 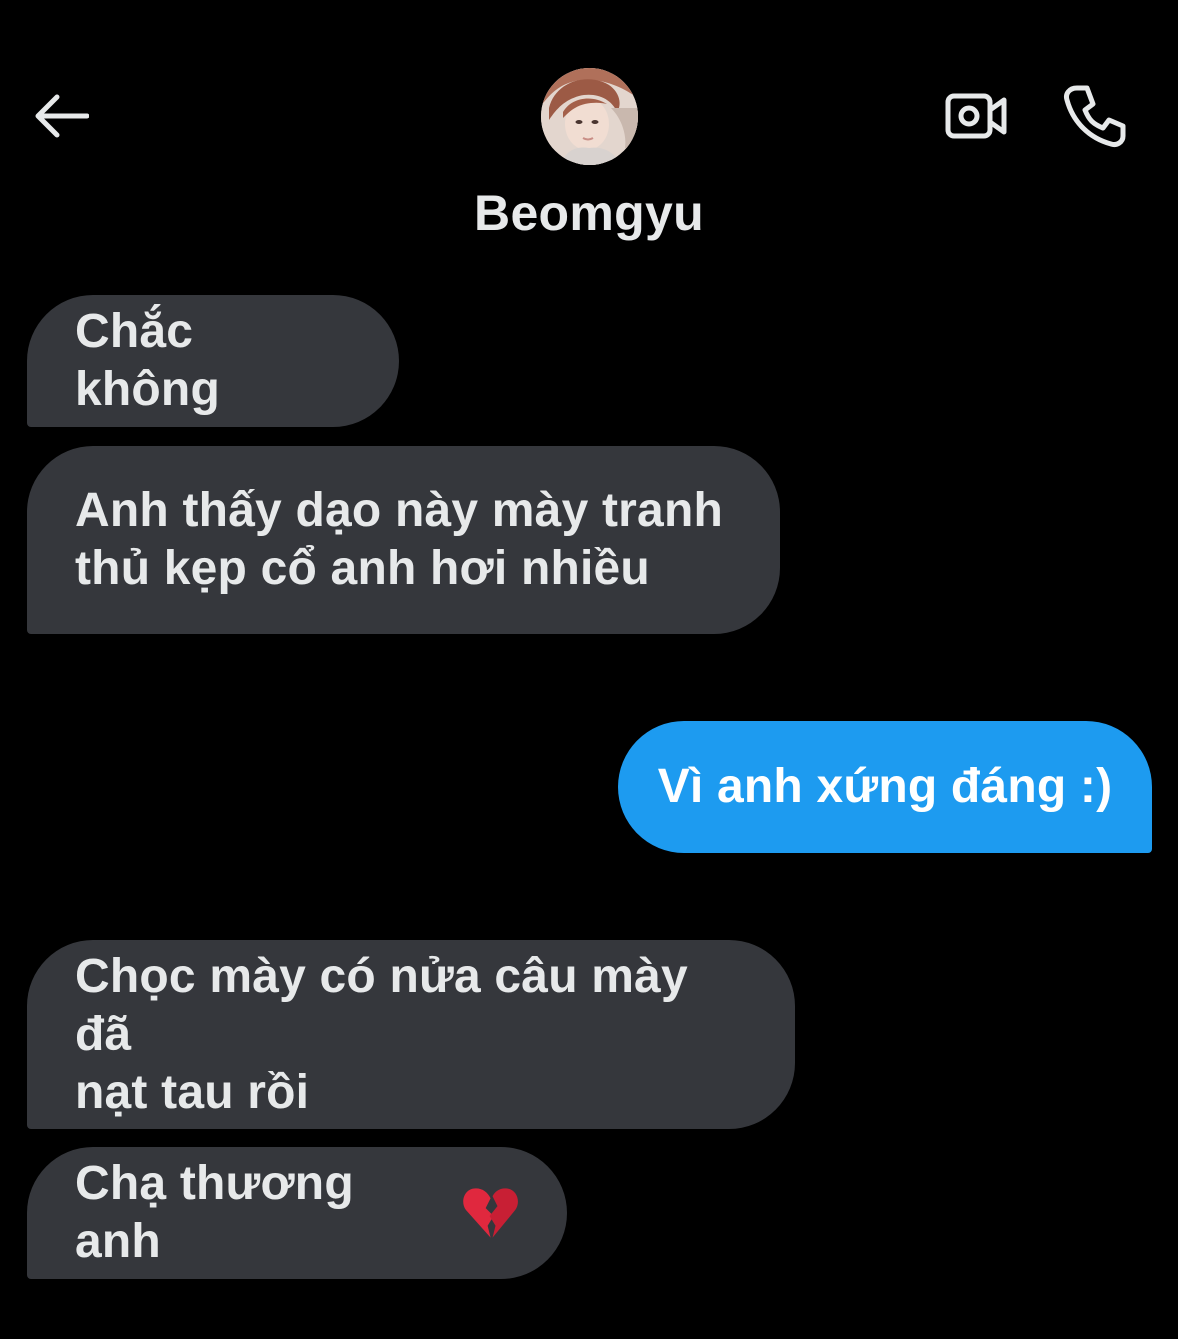 I want to click on message-text: Chắc không, so click(x=147, y=360).